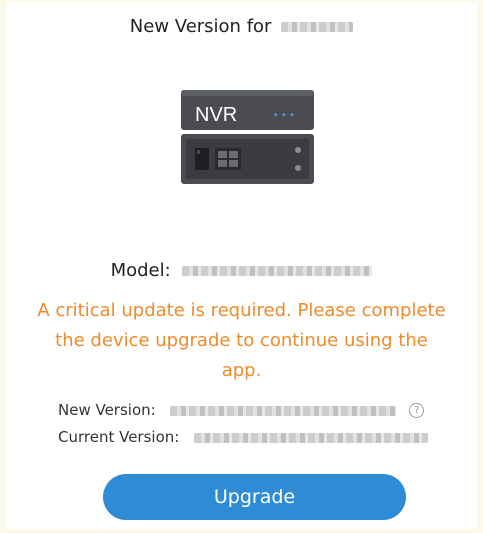 This screenshot has height=533, width=483. Describe the element at coordinates (200, 26) in the screenshot. I see `title-prefix: New Version for` at that location.